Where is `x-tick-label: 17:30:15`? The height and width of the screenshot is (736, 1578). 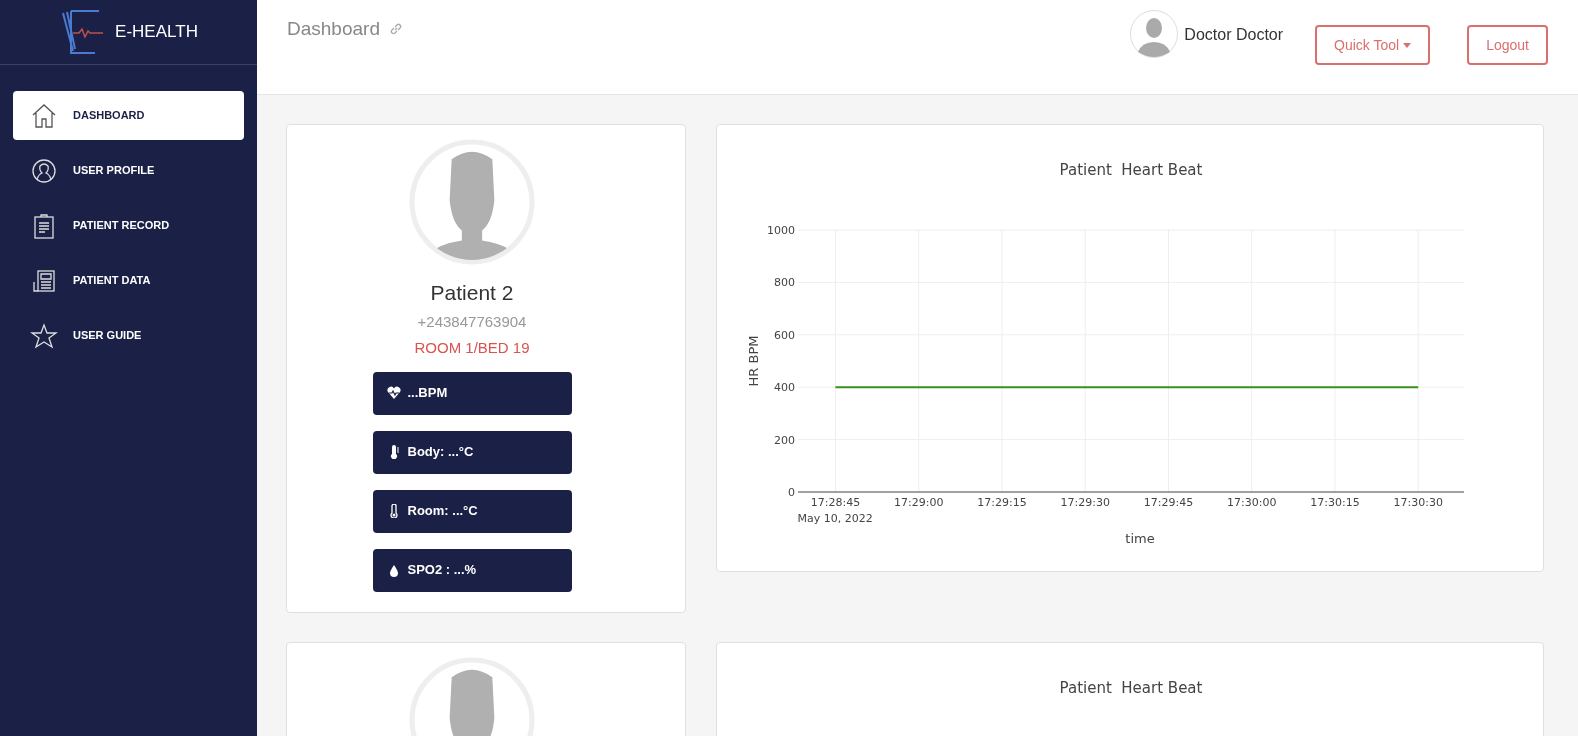 x-tick-label: 17:30:15 is located at coordinates (1335, 502).